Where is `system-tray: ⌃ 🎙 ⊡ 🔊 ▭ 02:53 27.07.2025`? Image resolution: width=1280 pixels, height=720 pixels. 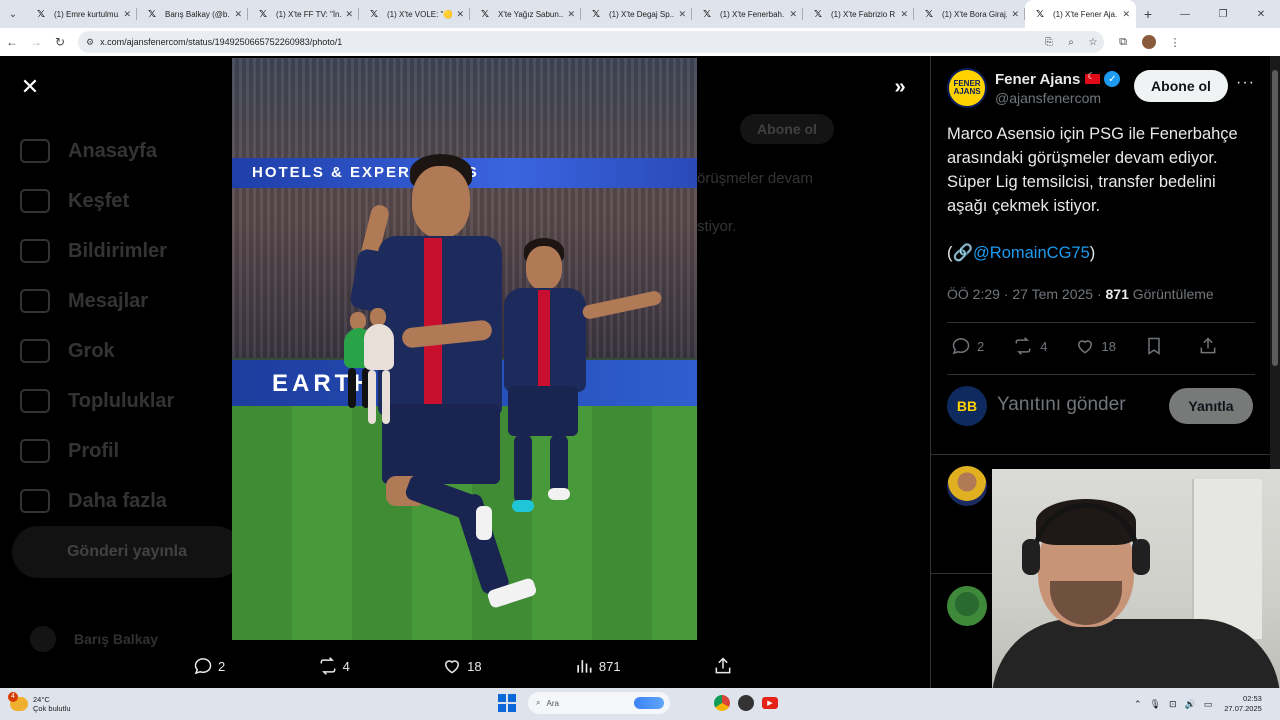 system-tray: ⌃ 🎙 ⊡ 🔊 ▭ 02:53 27.07.2025 is located at coordinates (1196, 704).